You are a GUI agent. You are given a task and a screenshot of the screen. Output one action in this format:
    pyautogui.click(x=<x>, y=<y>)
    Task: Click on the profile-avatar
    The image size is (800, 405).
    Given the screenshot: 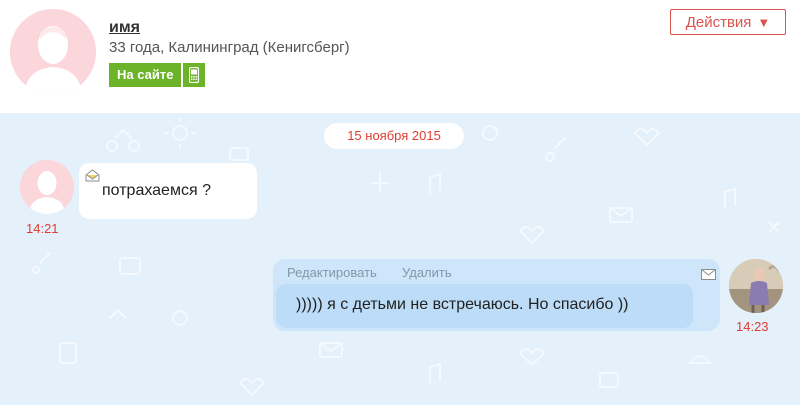 What is the action you would take?
    pyautogui.click(x=53, y=52)
    